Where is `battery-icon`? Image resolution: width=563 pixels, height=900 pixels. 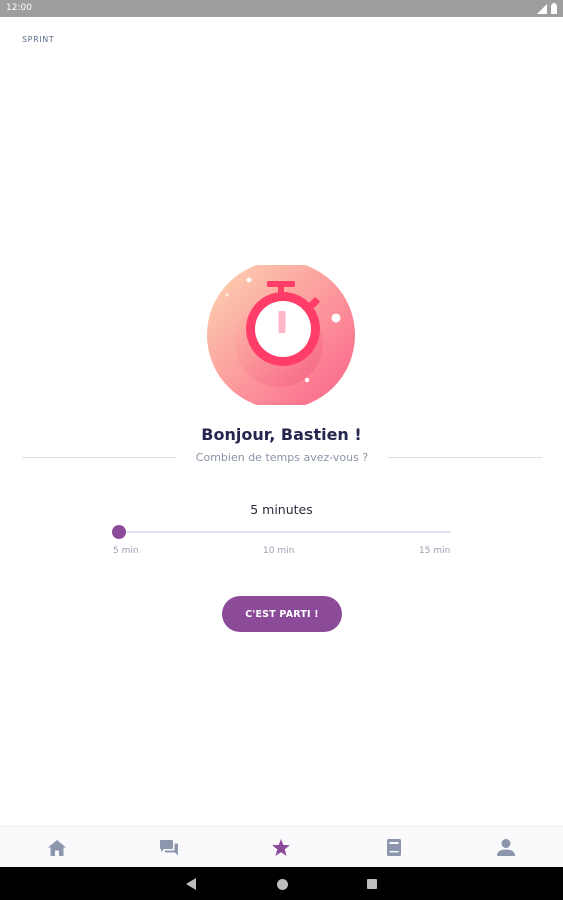
battery-icon is located at coordinates (554, 8).